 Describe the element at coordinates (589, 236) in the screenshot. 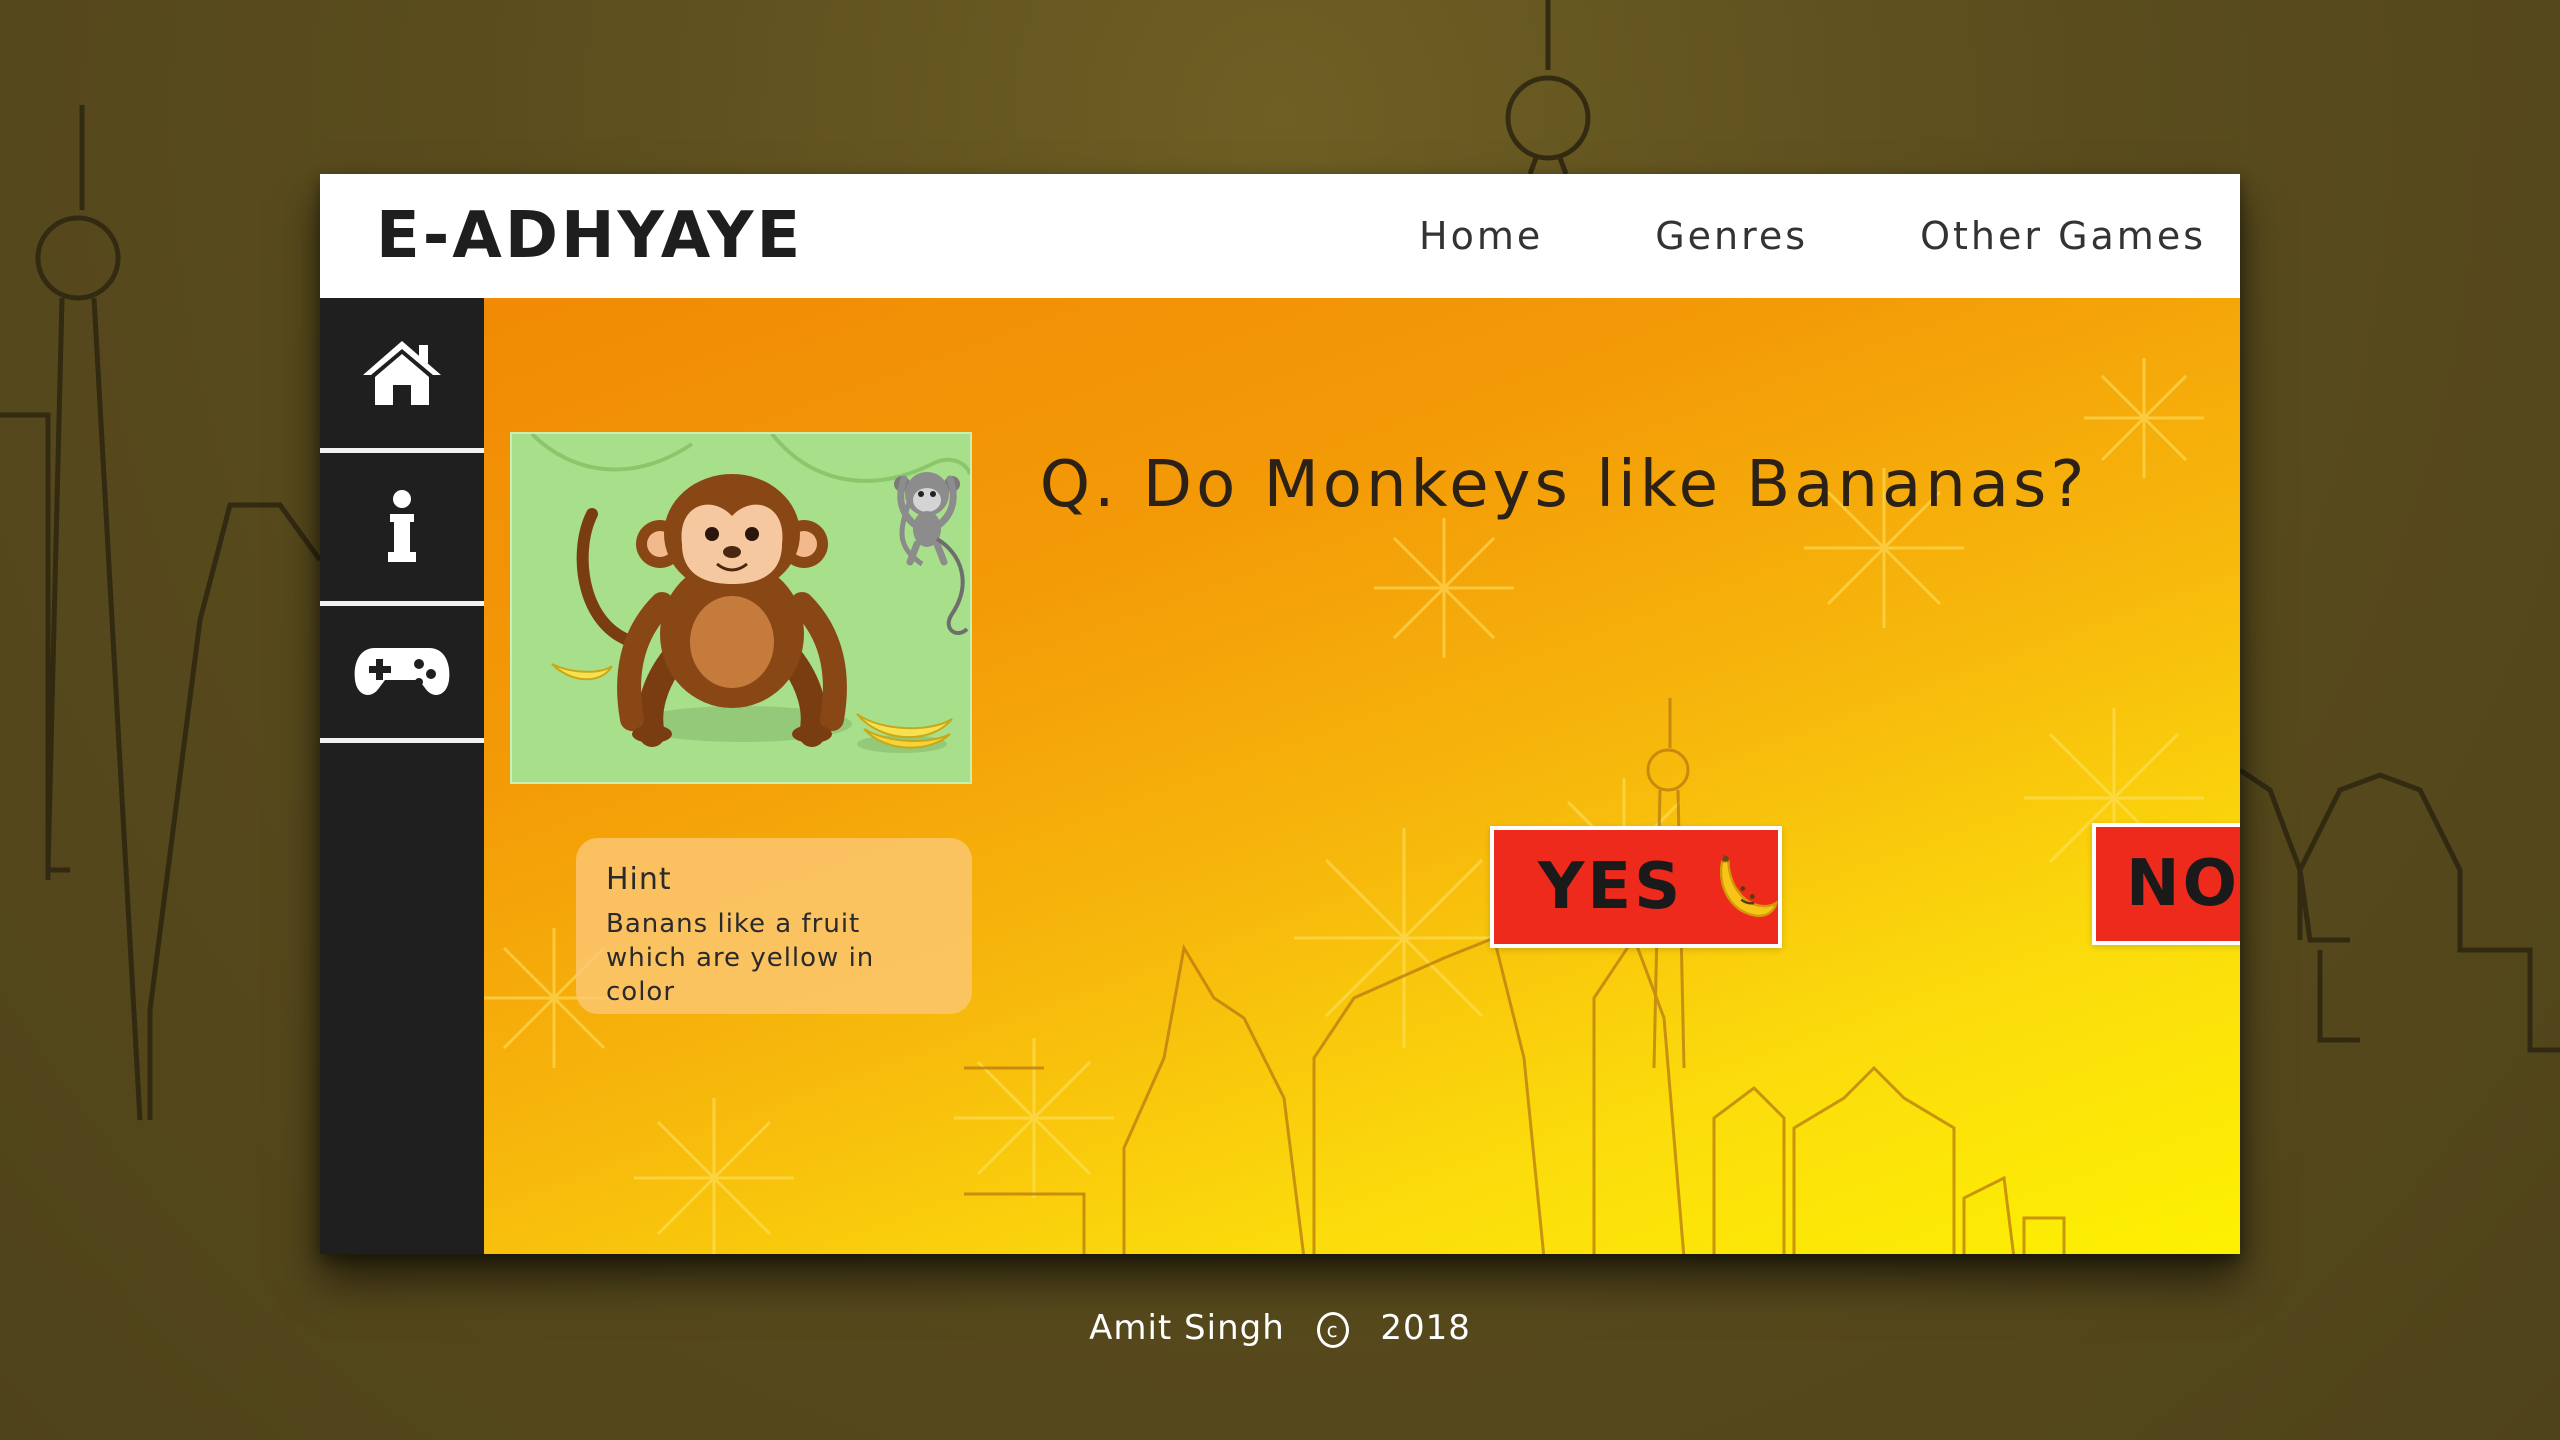

I see `brand-logo: E-ADHYAYE` at that location.